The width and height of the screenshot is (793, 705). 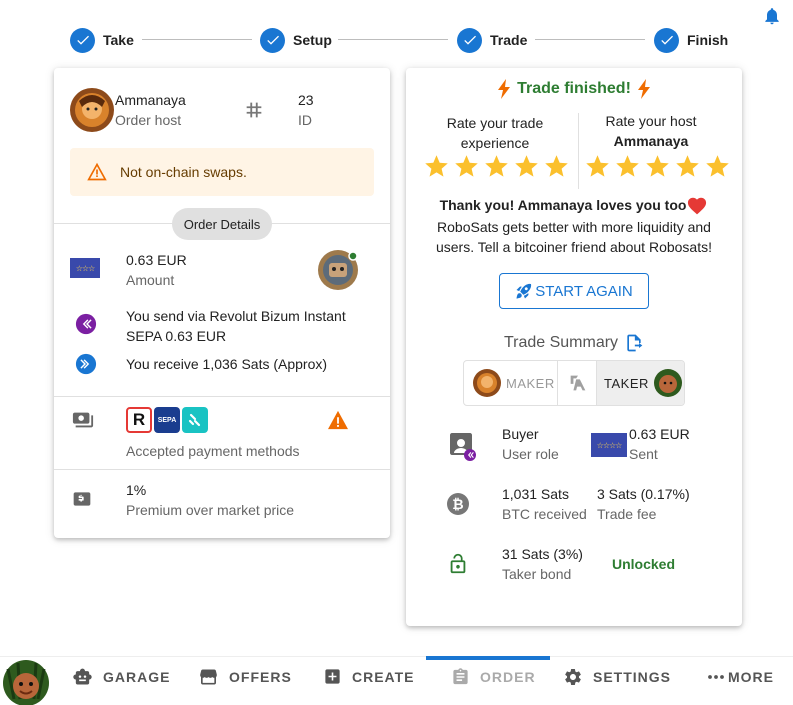 I want to click on nav-garage: GARAGE, so click(x=121, y=676).